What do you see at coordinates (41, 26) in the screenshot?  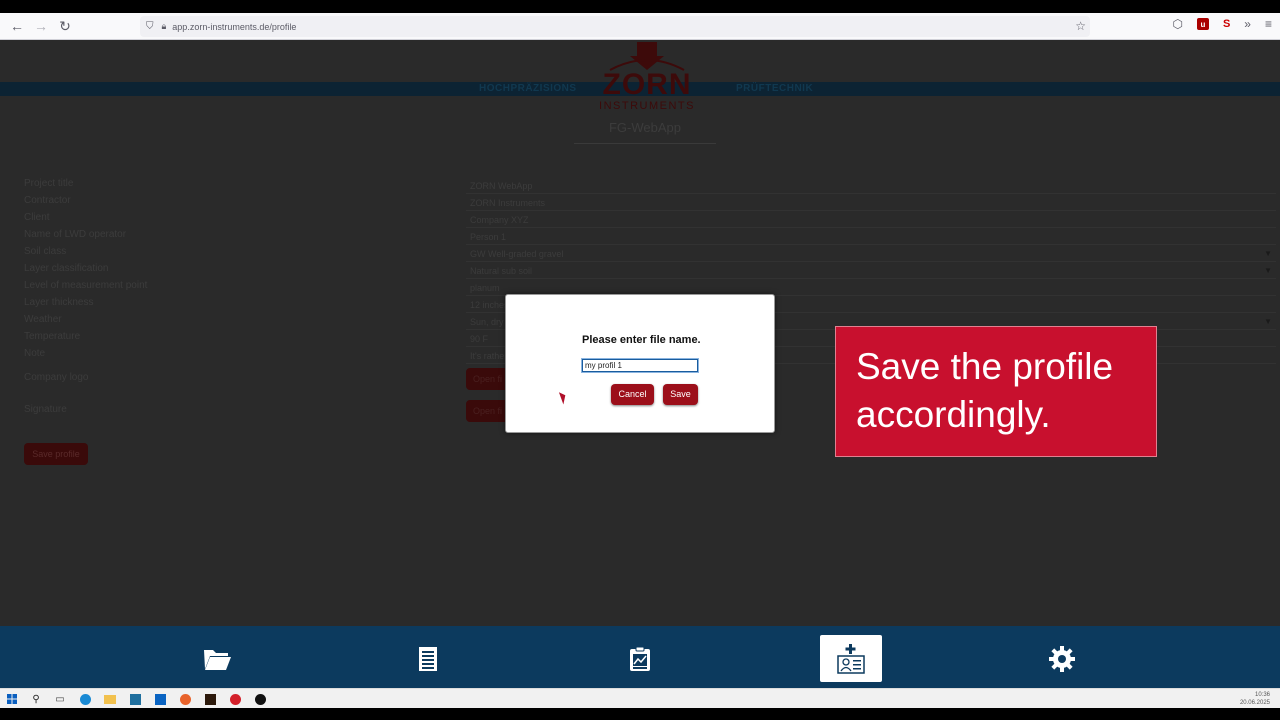 I see `forward-icon: →` at bounding box center [41, 26].